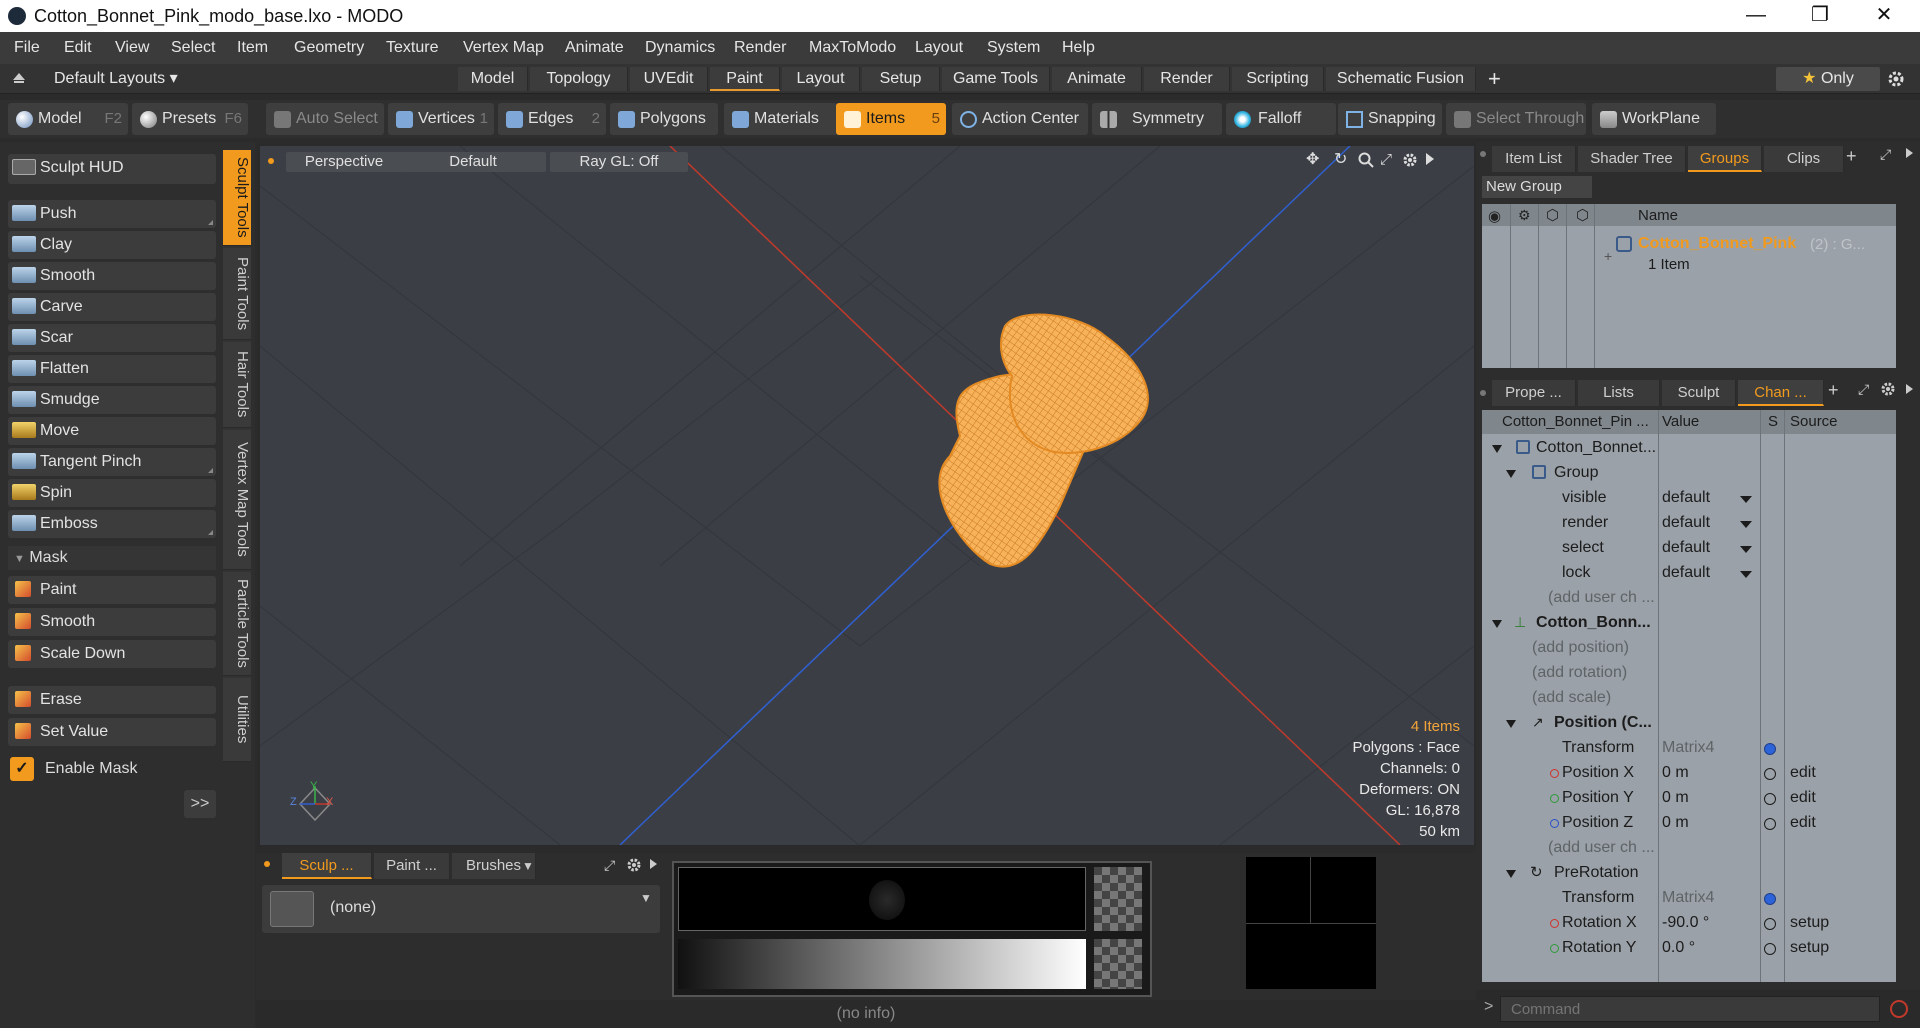  What do you see at coordinates (237, 500) in the screenshot?
I see `tab-vertex-map-tools: Vertex Map Tools` at bounding box center [237, 500].